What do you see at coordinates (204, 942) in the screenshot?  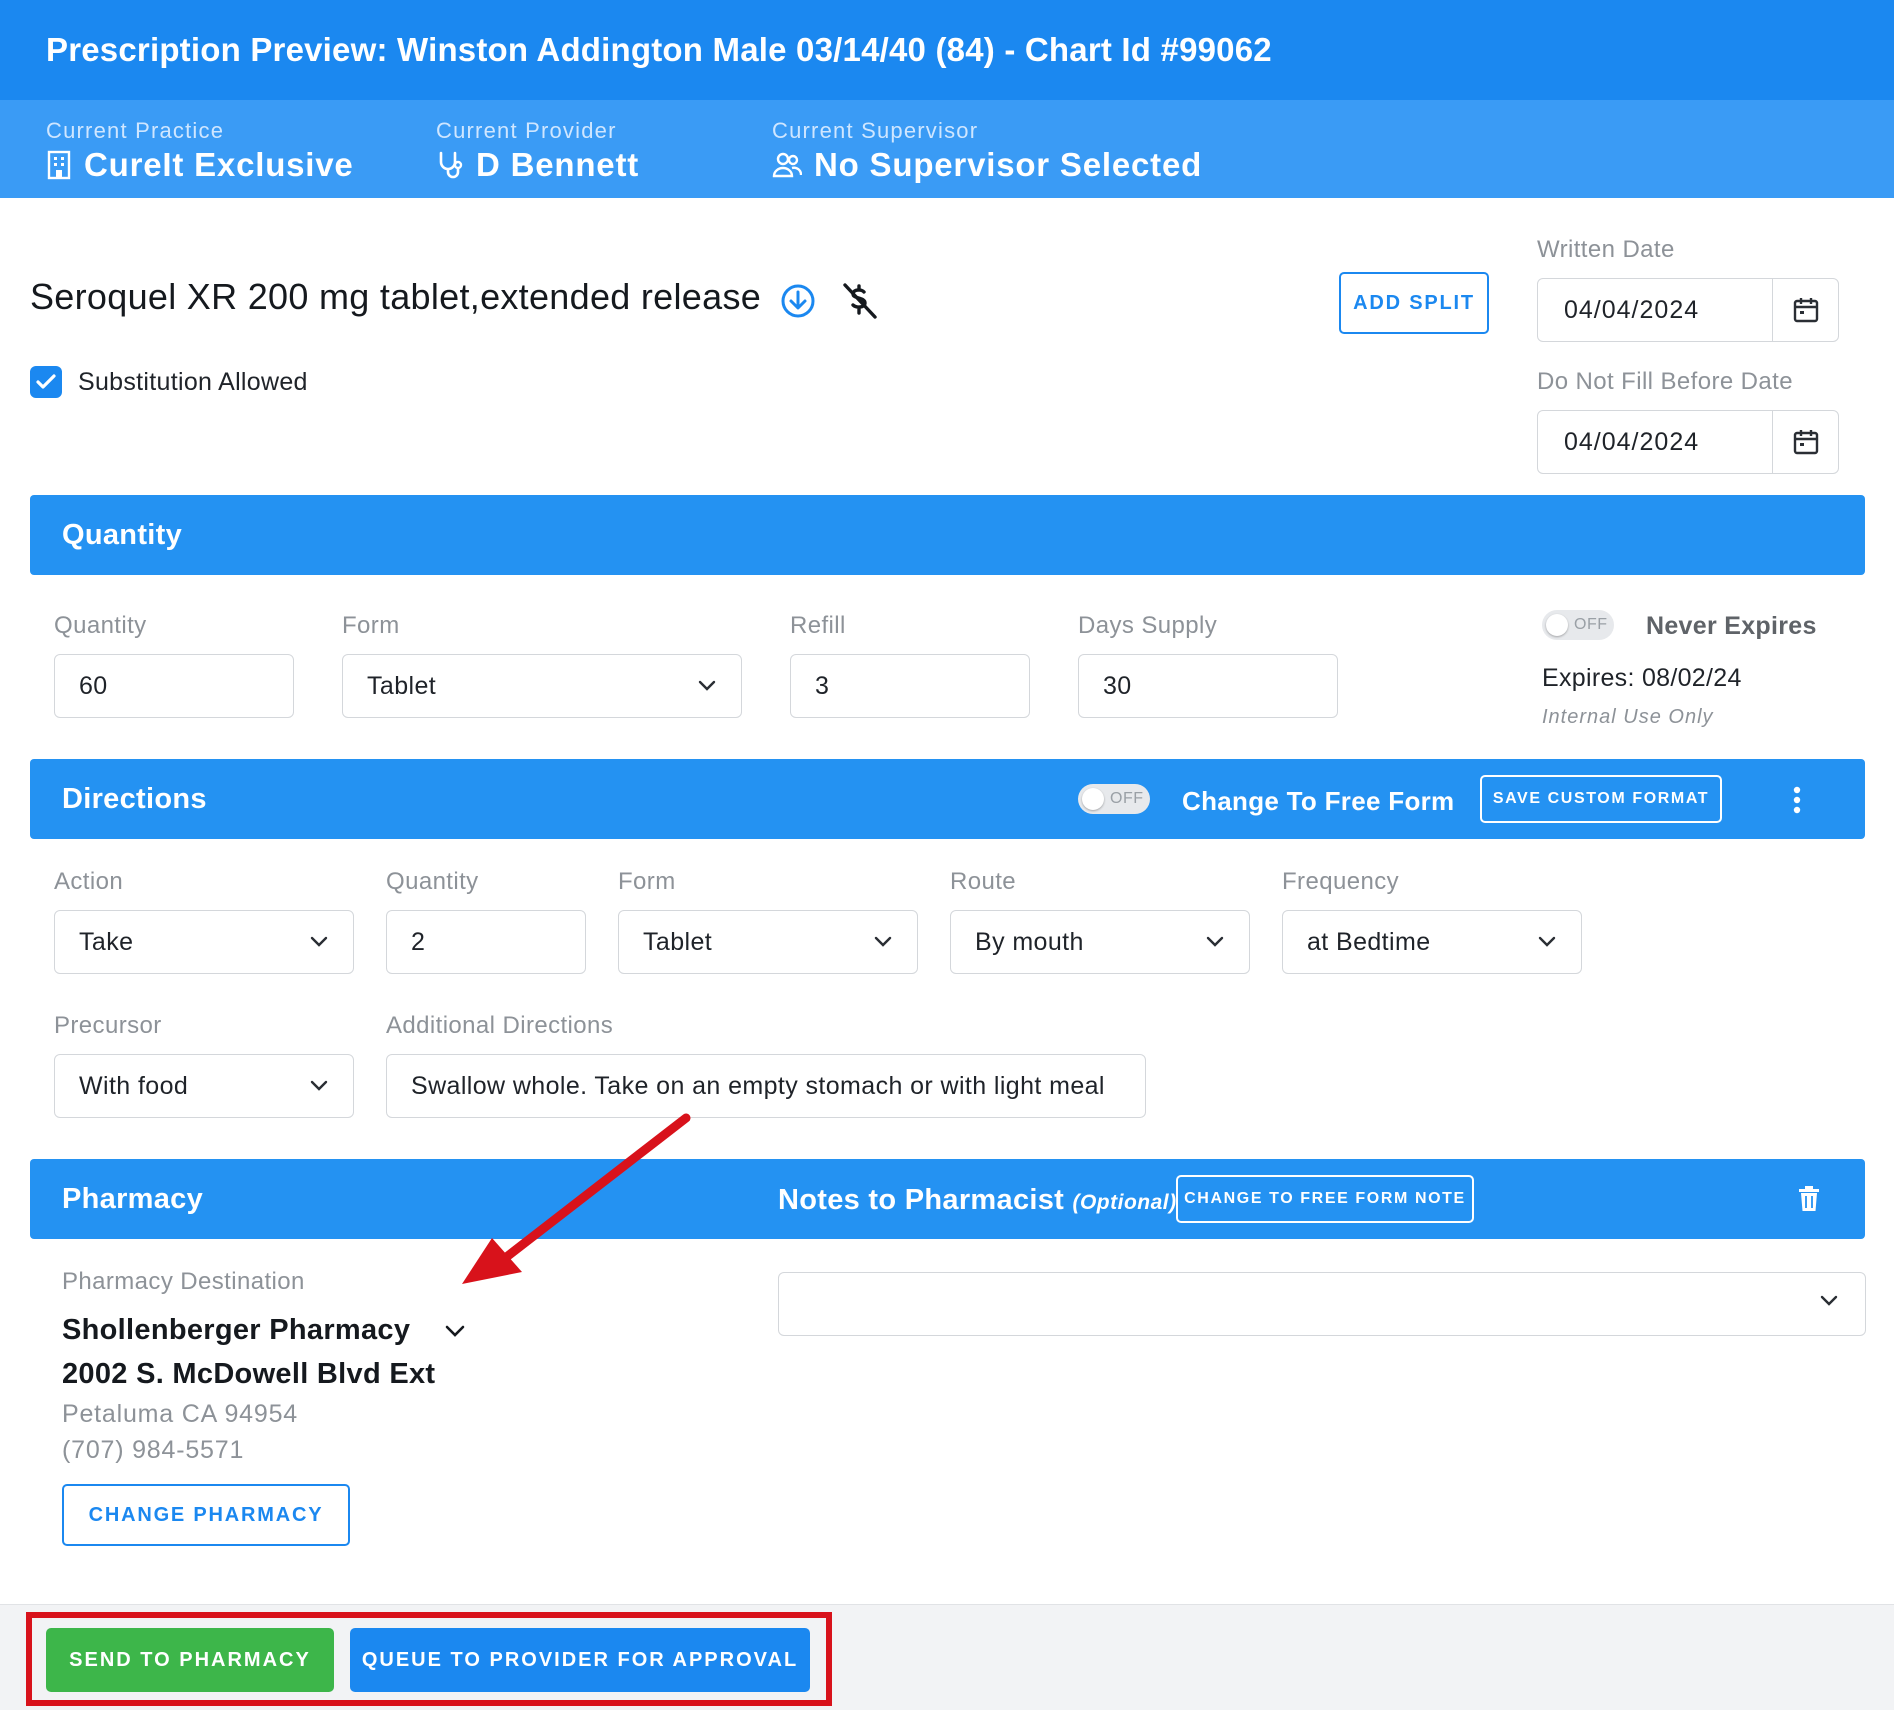 I see `action-select: Take` at bounding box center [204, 942].